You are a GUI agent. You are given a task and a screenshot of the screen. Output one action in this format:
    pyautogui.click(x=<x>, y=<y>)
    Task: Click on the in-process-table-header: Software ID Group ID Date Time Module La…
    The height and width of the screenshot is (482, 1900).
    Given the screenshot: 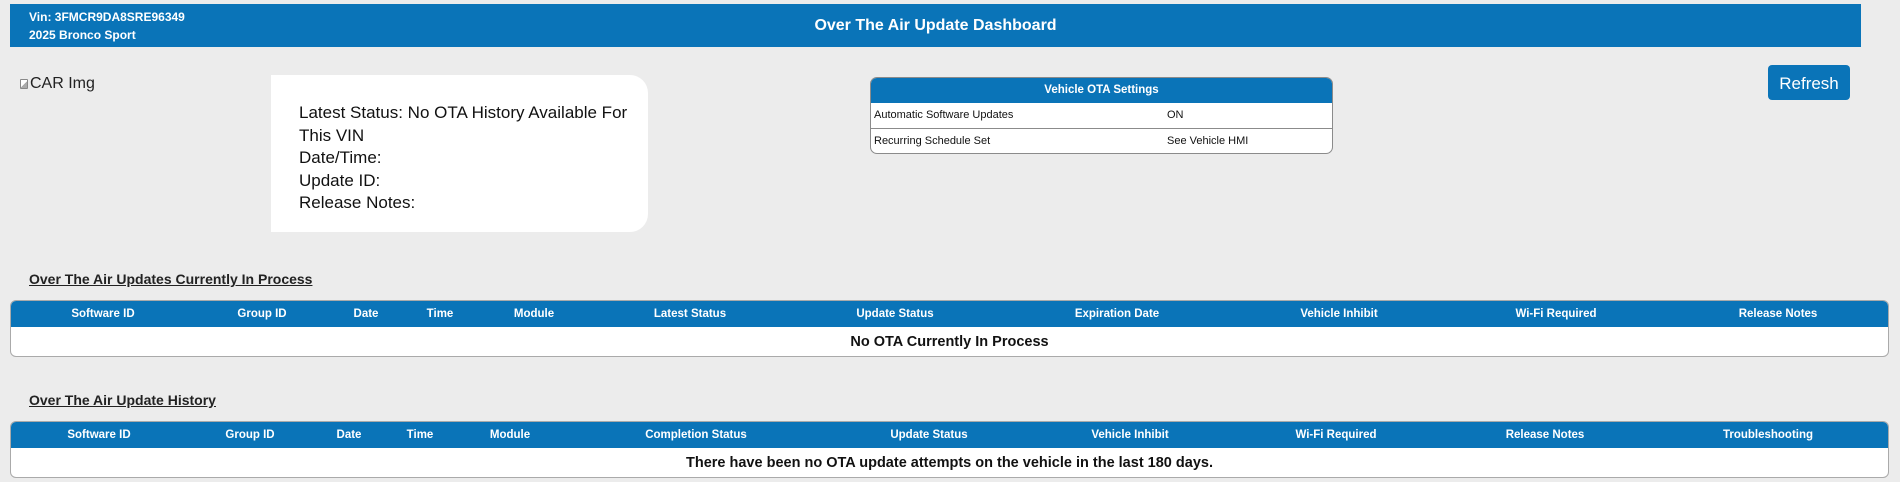 What is the action you would take?
    pyautogui.click(x=949, y=314)
    